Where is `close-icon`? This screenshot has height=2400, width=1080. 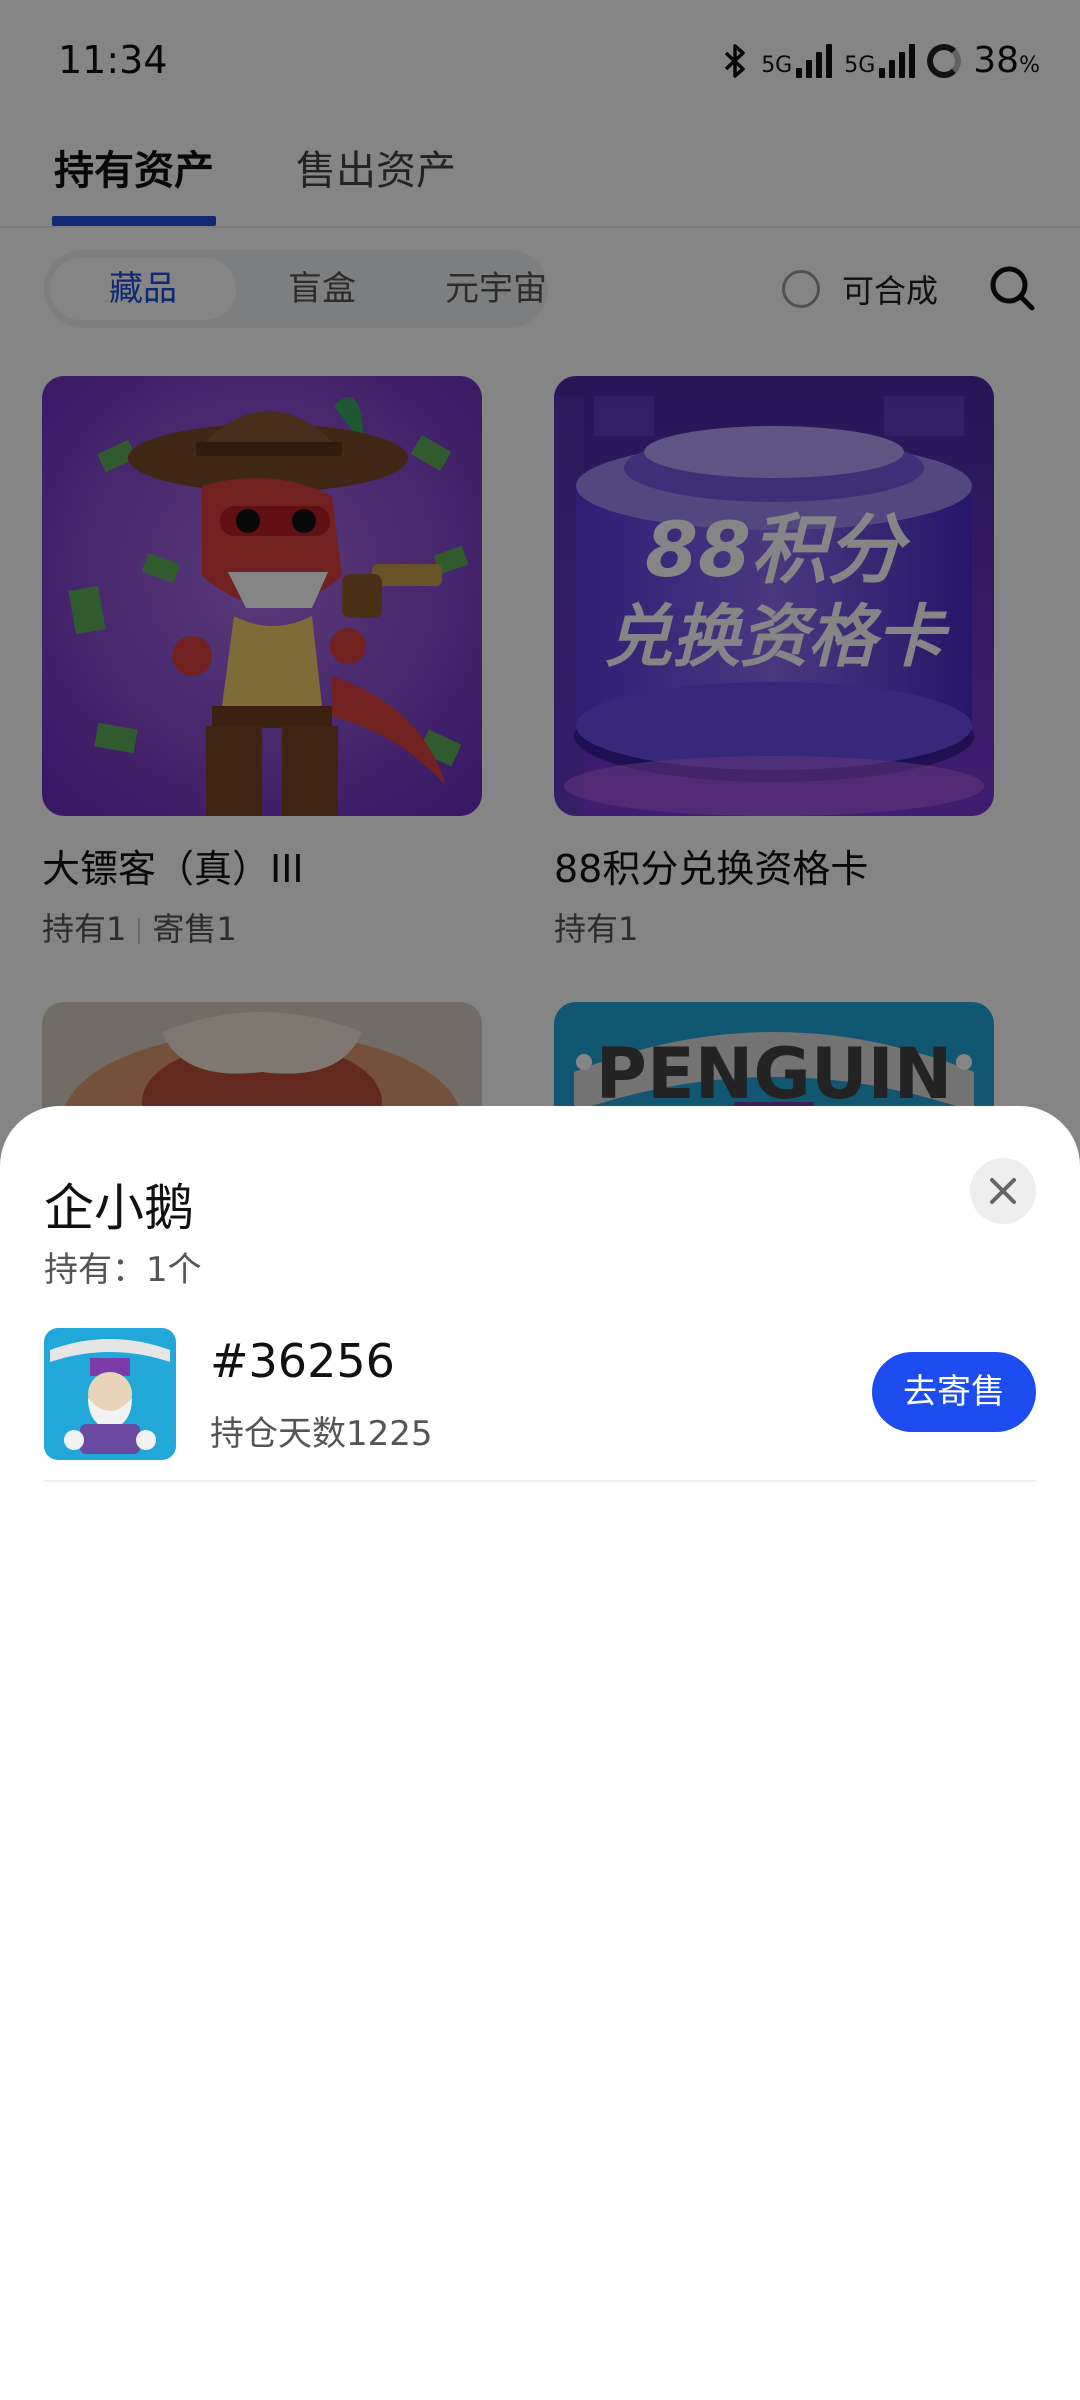 close-icon is located at coordinates (1003, 1191).